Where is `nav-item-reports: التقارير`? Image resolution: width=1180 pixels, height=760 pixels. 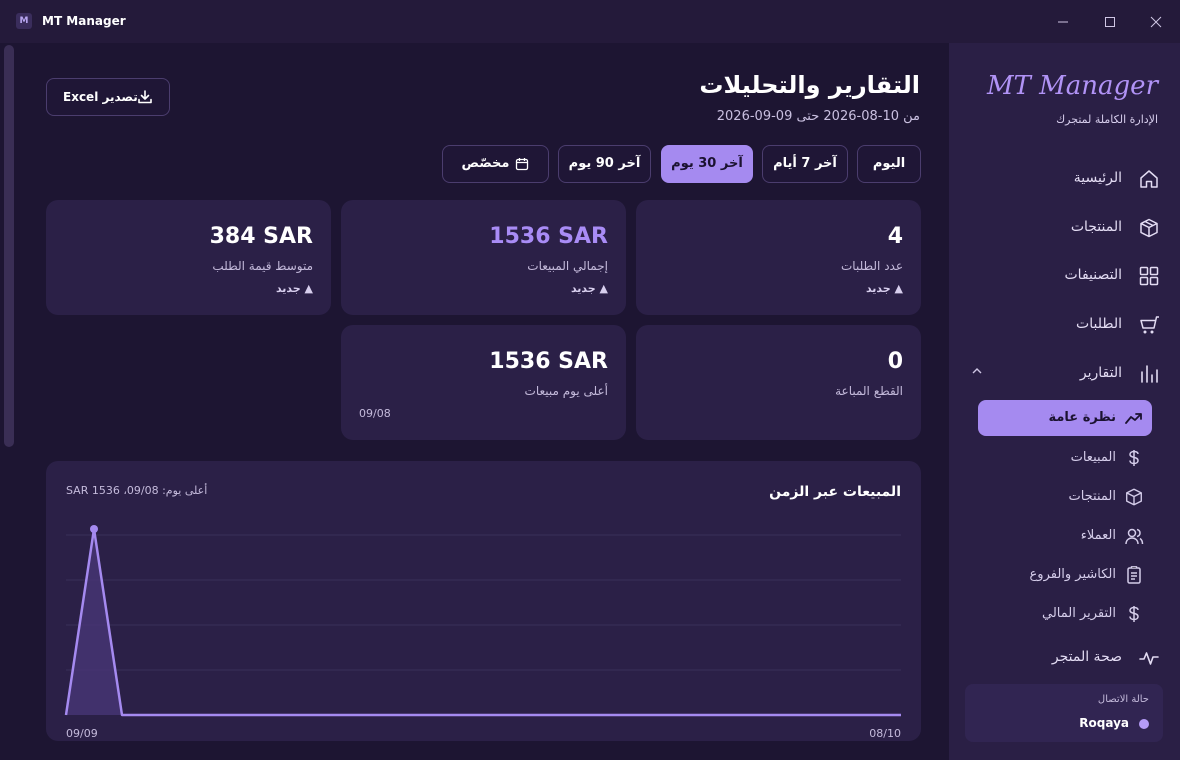
nav-item-reports: التقارير is located at coordinates (1065, 374).